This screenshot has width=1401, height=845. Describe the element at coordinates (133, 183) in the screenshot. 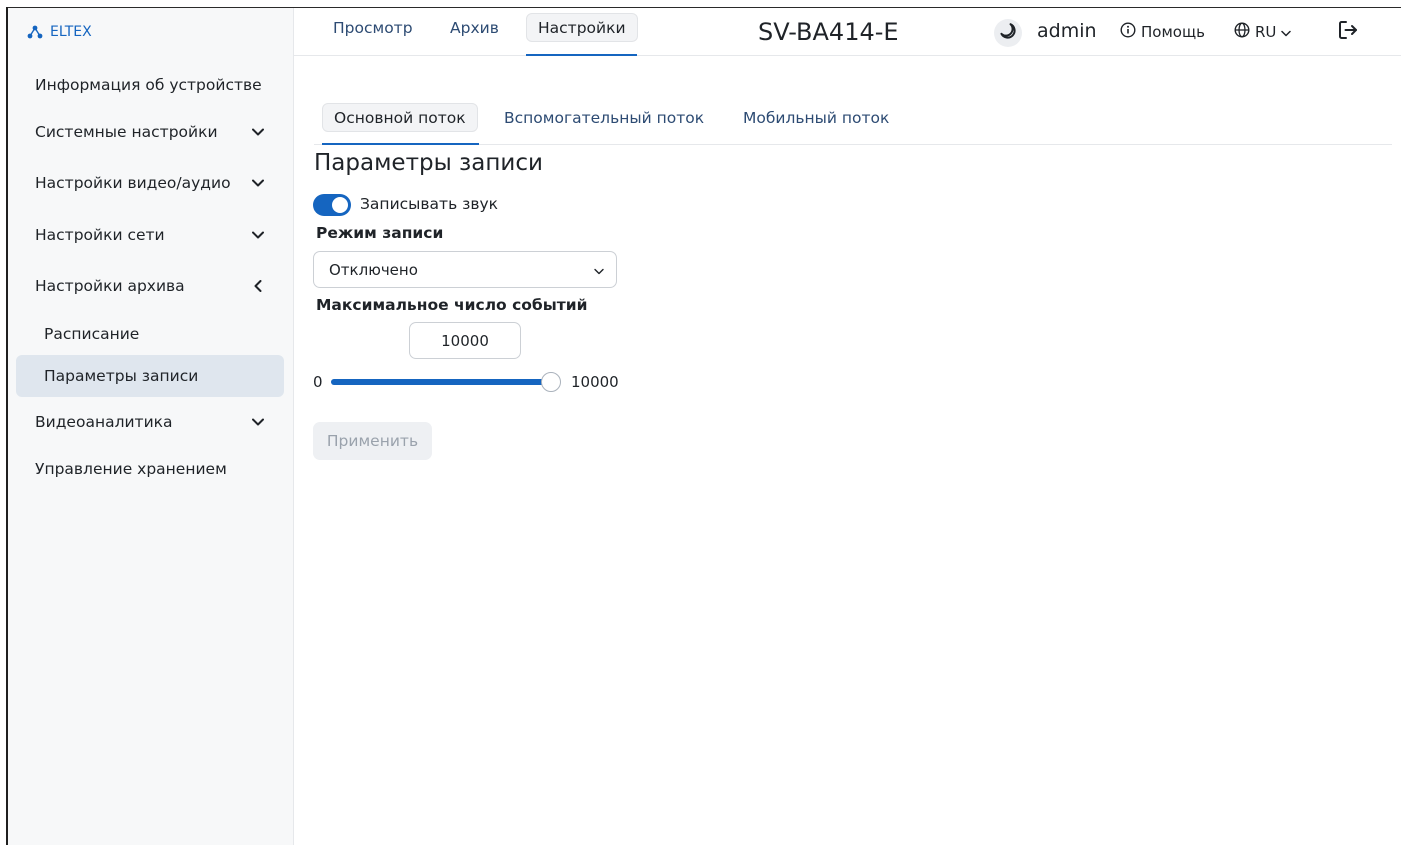

I see `sidebar-item-label: Настройки видео/аудио` at that location.